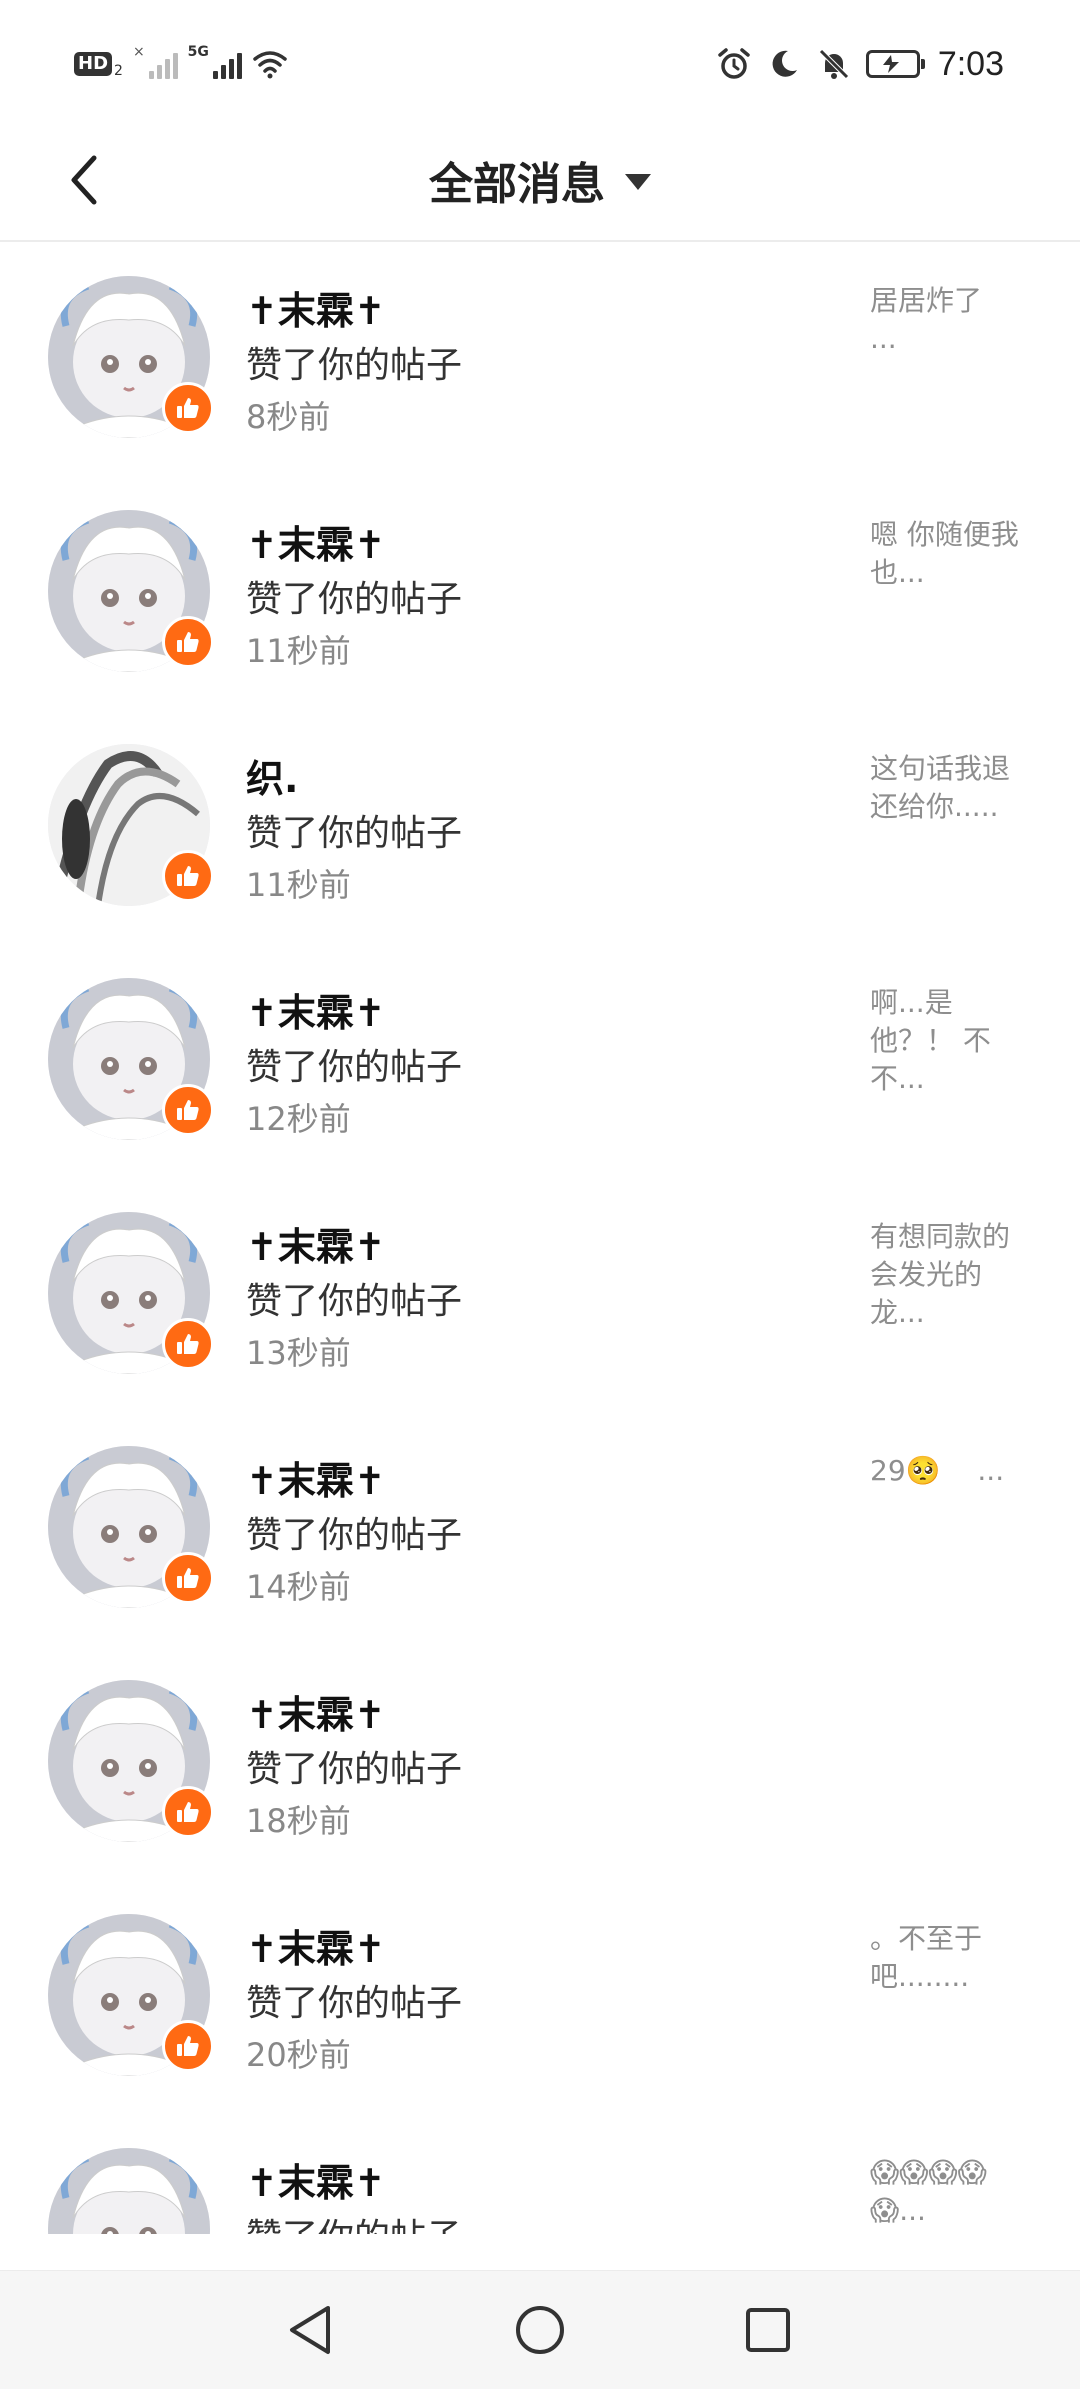 The image size is (1080, 2389). I want to click on timestamp: 12秒前, so click(298, 1119).